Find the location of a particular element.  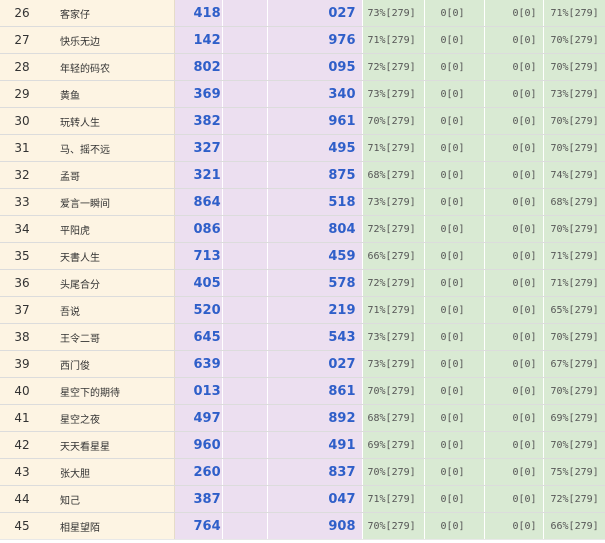

table-row: 28 年轻的码农 802 095 72%[279] 0[0] 0[0] 70%[279] is located at coordinates (302, 67).